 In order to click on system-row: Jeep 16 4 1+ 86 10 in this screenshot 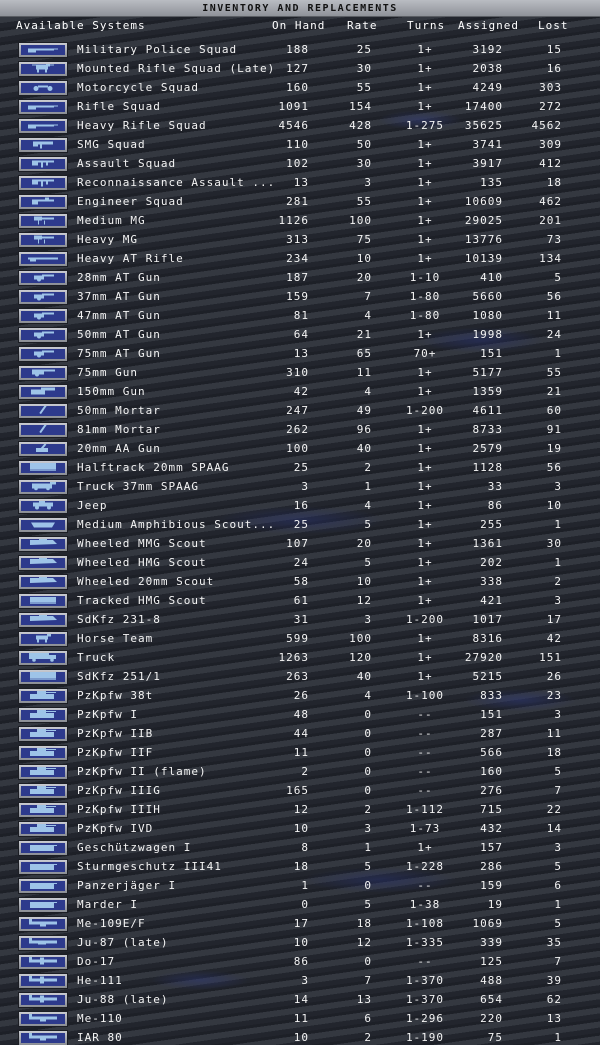, I will do `click(300, 506)`.